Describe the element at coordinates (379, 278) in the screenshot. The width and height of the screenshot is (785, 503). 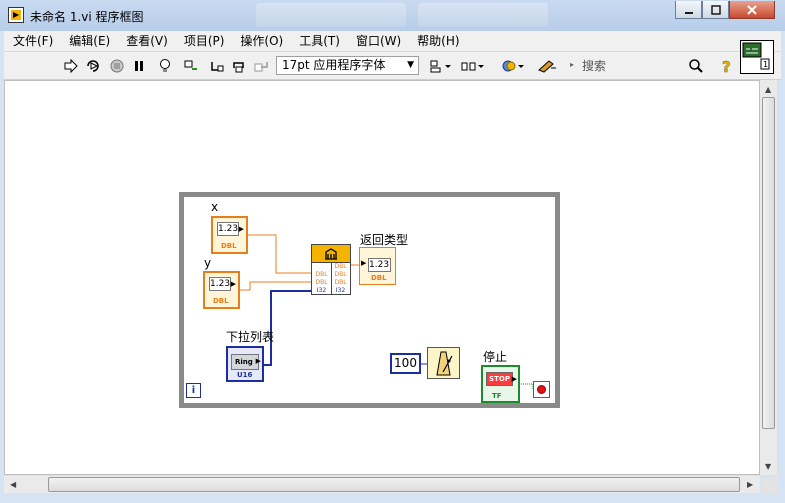
I see `return-type-type-tag: DBL` at that location.